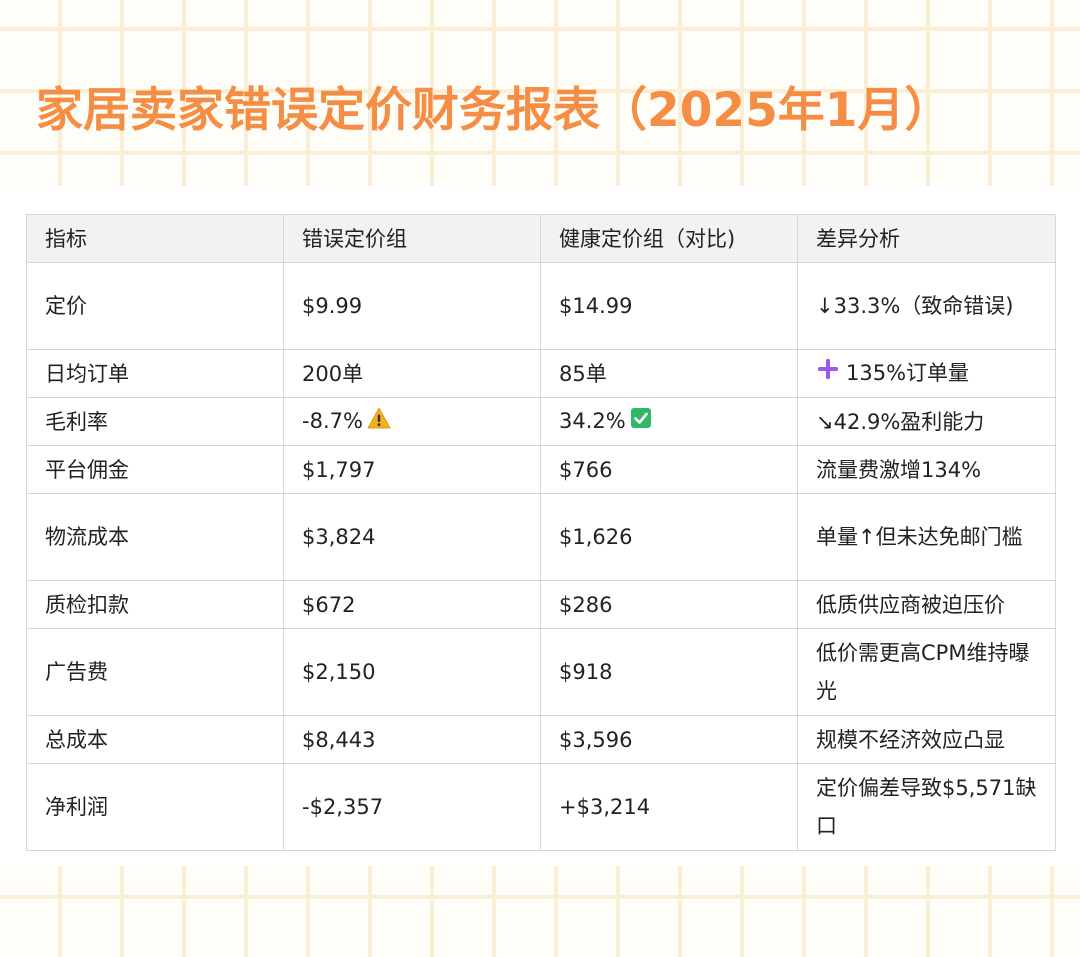 This screenshot has width=1080, height=957. I want to click on check-icon, so click(641, 422).